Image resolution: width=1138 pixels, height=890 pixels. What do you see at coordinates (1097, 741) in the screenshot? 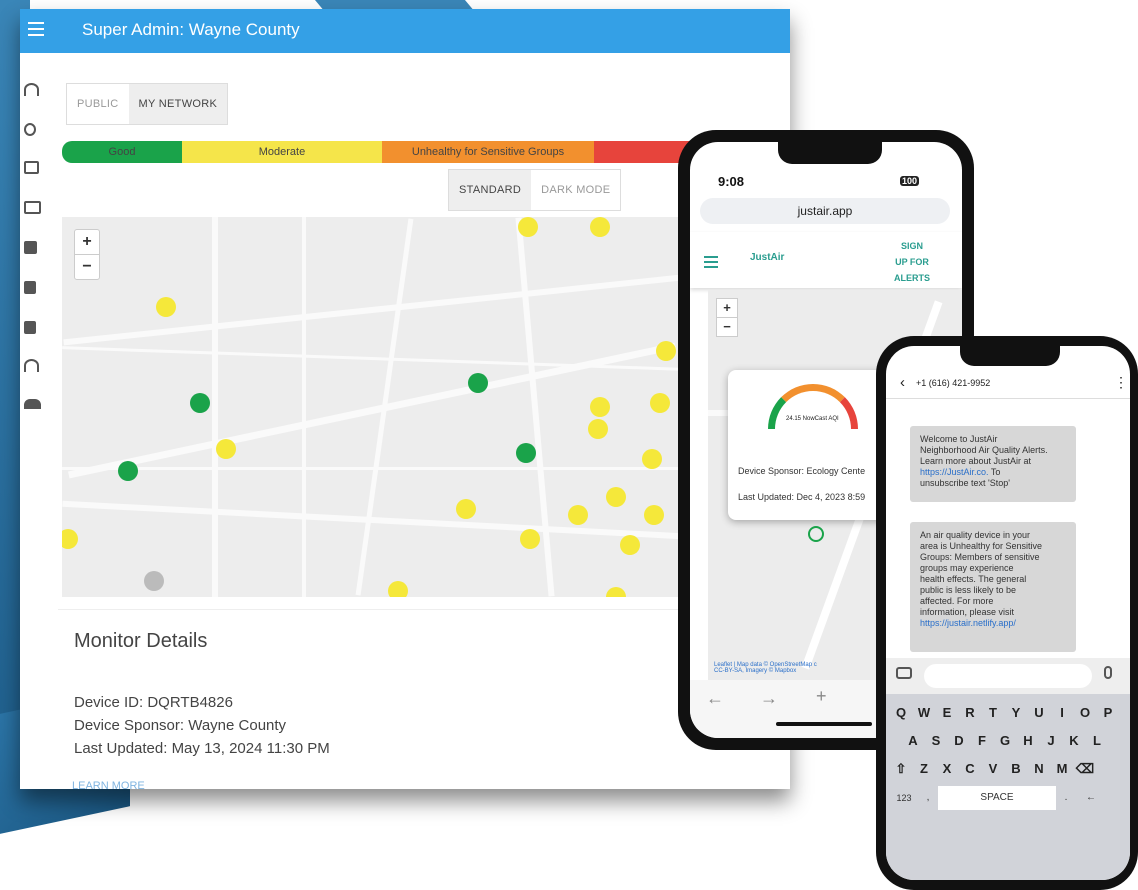
I see `key: L` at bounding box center [1097, 741].